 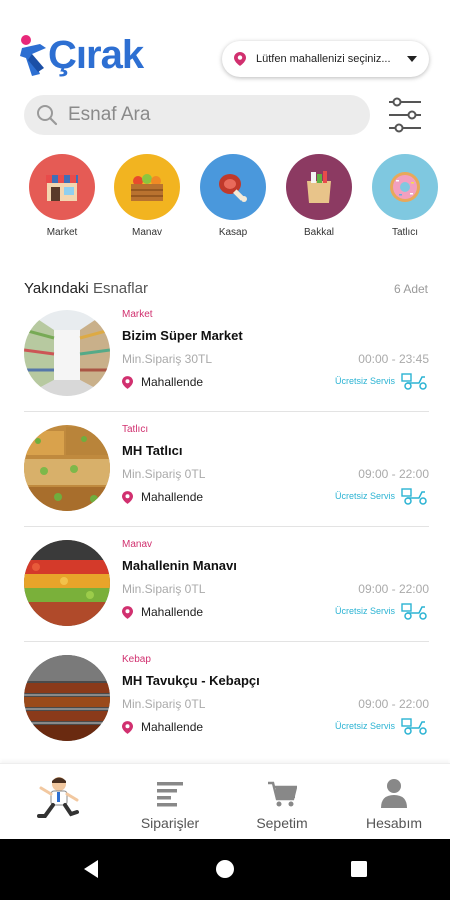 I want to click on section-title-sub: Esnaflar, so click(x=120, y=288).